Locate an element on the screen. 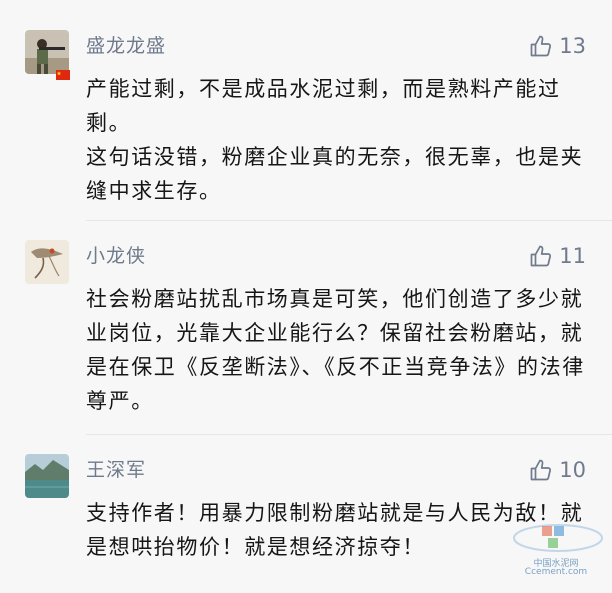 This screenshot has width=612, height=593. like-count: 13 is located at coordinates (572, 46).